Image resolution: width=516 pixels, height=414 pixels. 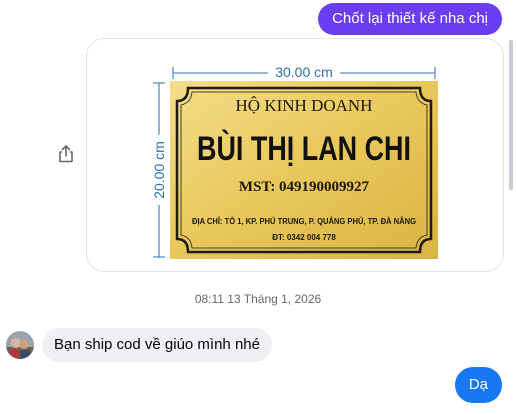 What do you see at coordinates (304, 237) in the screenshot?
I see `sign-phone: ĐT: 0342 004 778` at bounding box center [304, 237].